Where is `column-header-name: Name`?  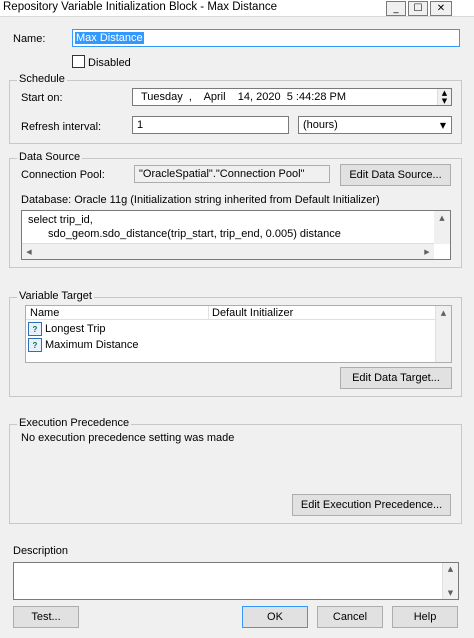
column-header-name: Name is located at coordinates (44, 313).